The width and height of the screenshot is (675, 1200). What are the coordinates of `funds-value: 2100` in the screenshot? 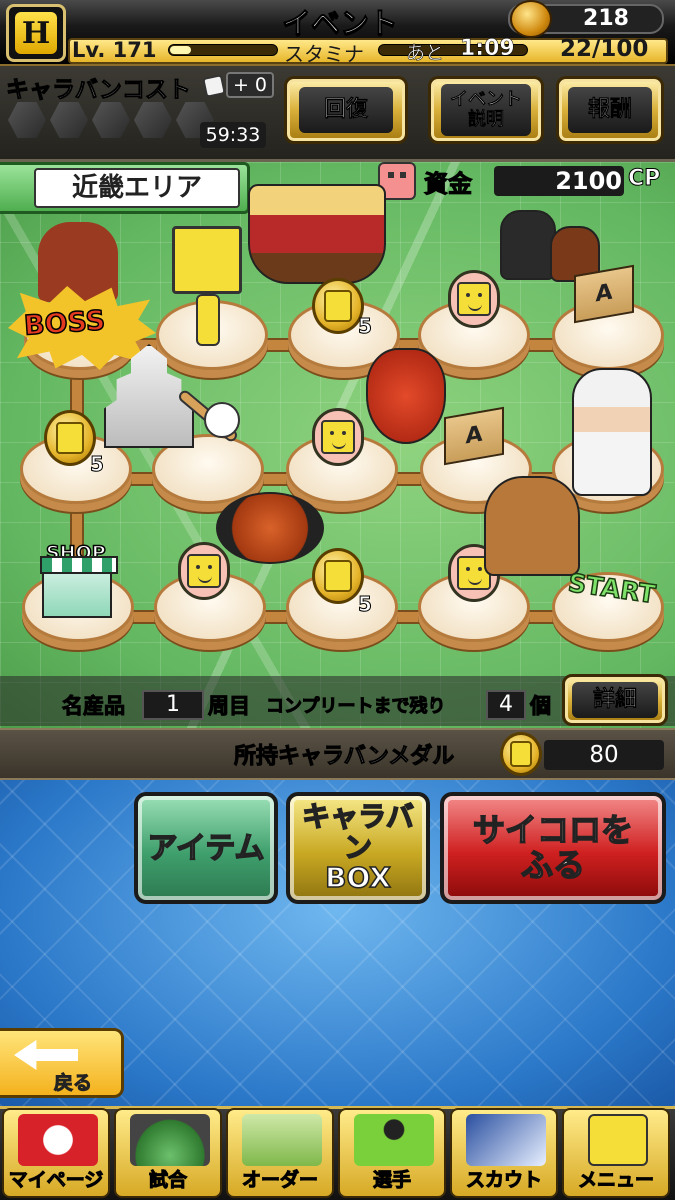 It's located at (588, 181).